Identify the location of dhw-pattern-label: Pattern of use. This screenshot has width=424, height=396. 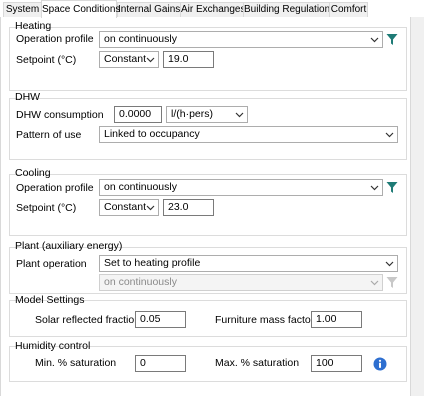
(49, 135).